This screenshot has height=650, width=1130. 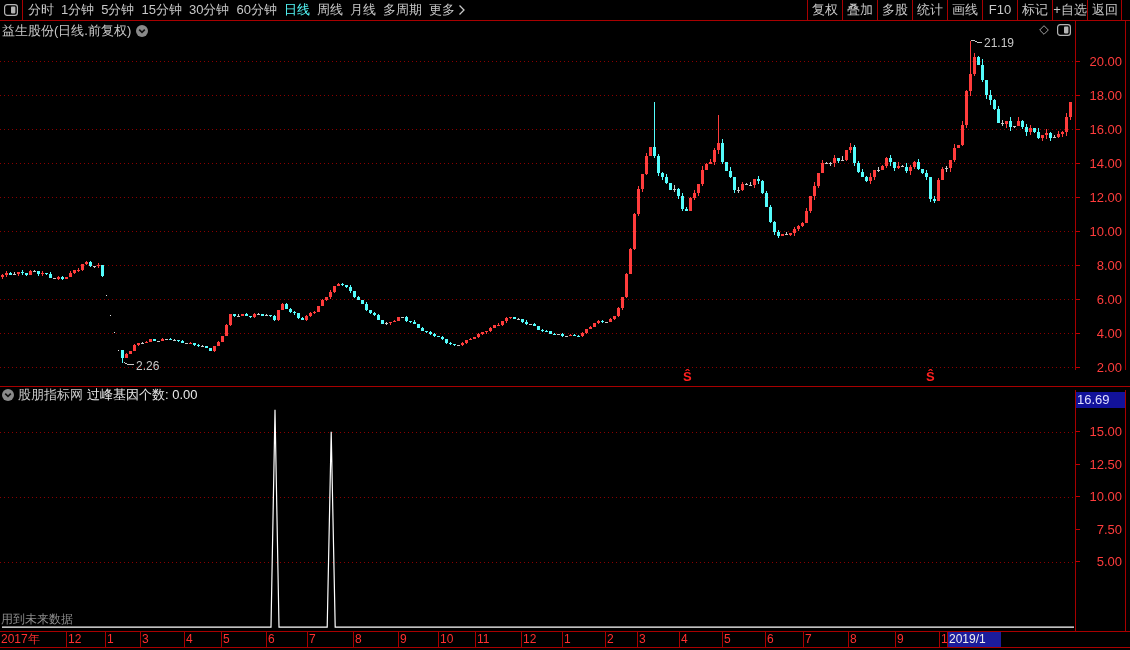 What do you see at coordinates (1034, 10) in the screenshot?
I see `toolbar-button: 标记` at bounding box center [1034, 10].